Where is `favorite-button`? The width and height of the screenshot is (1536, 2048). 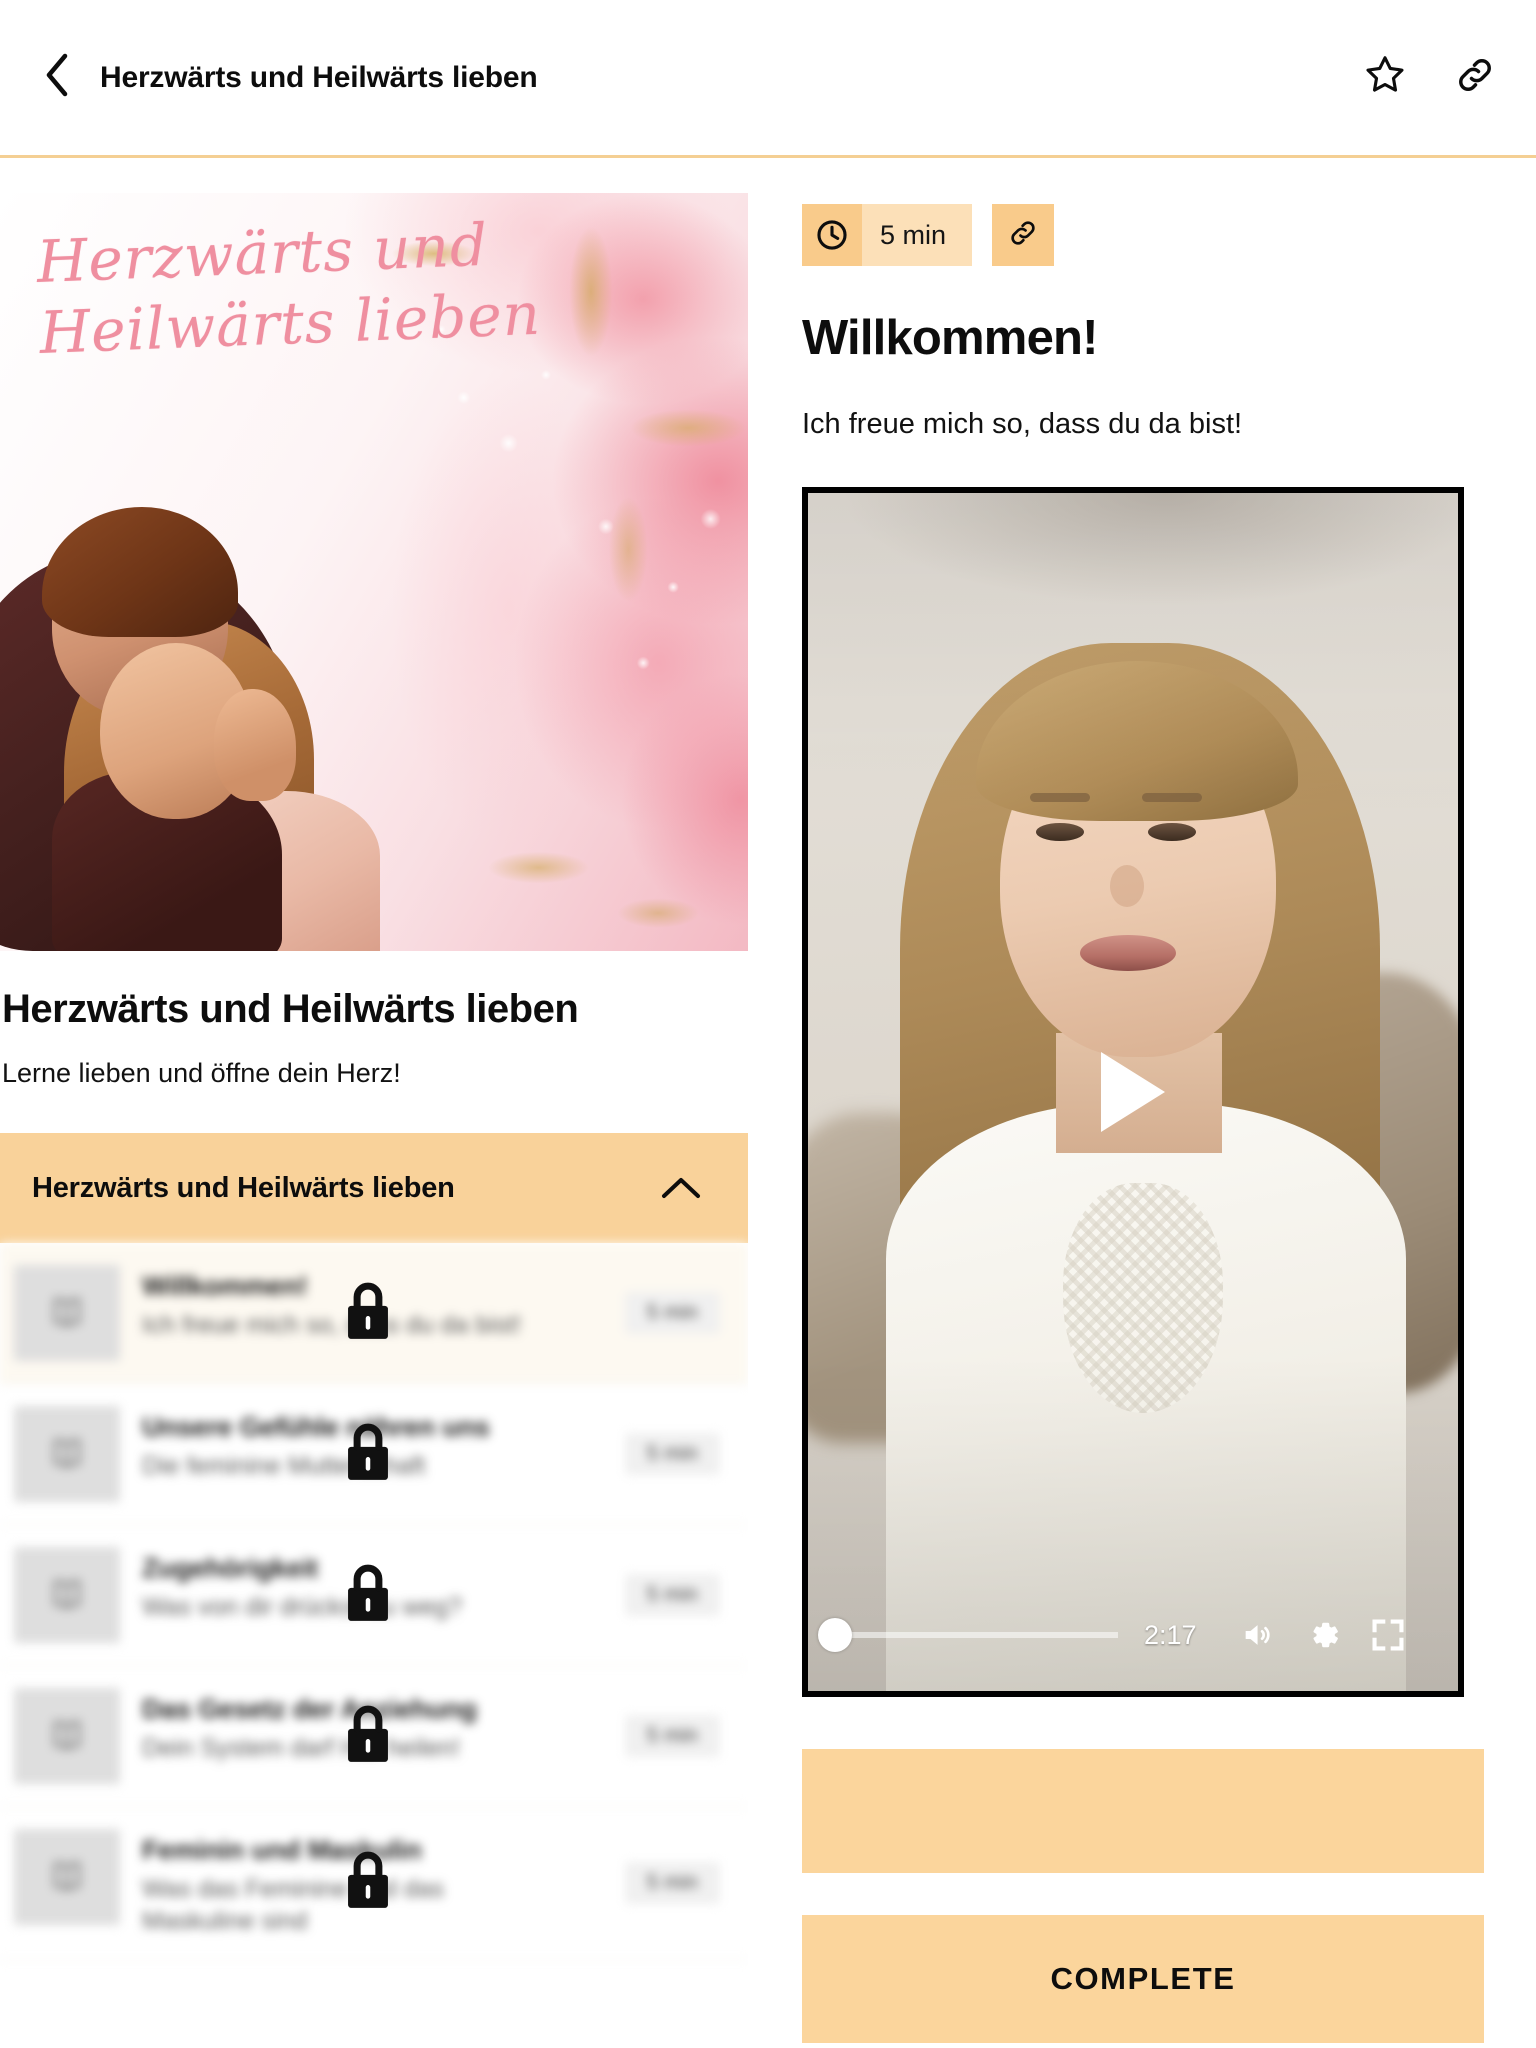 favorite-button is located at coordinates (1385, 78).